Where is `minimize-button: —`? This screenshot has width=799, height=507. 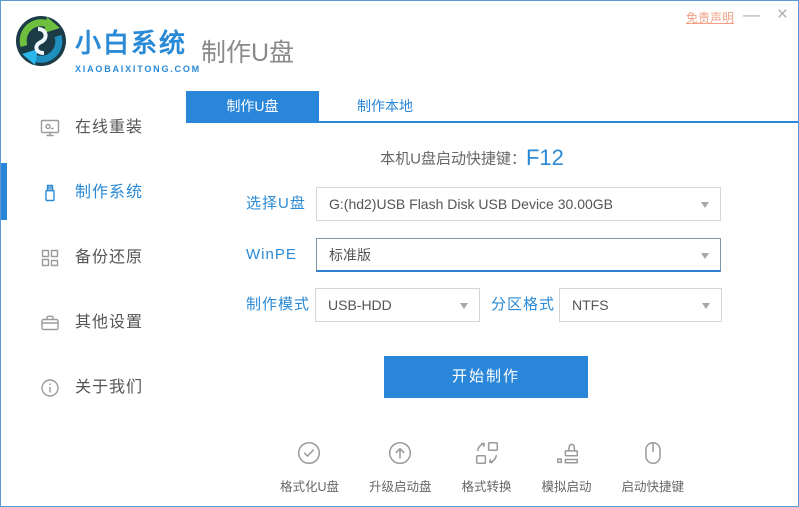 minimize-button: — is located at coordinates (751, 15).